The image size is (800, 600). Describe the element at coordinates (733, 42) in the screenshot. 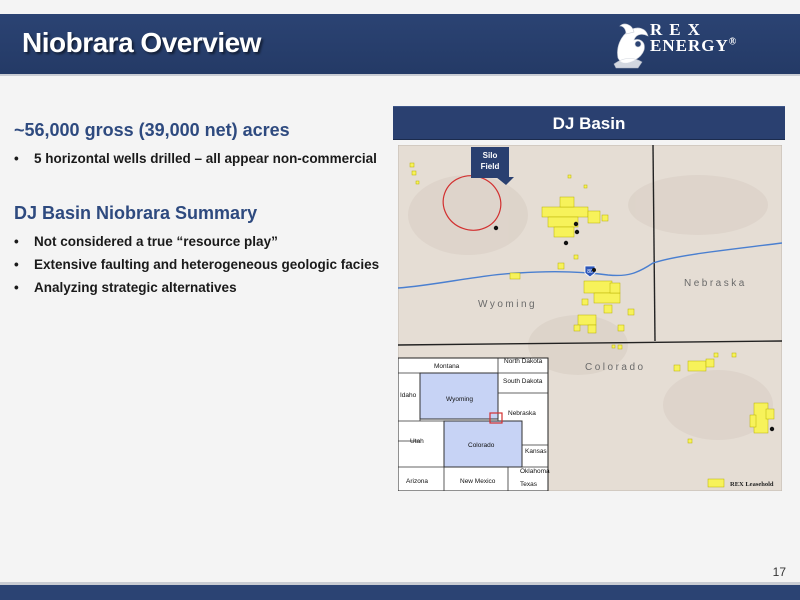

I see `registered-mark: ®` at that location.